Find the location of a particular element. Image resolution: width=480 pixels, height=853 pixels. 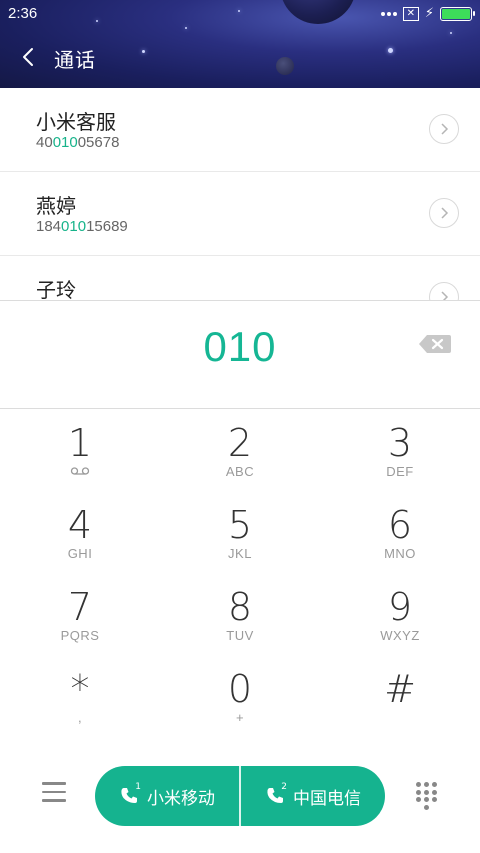

key-digit: # is located at coordinates (400, 689).